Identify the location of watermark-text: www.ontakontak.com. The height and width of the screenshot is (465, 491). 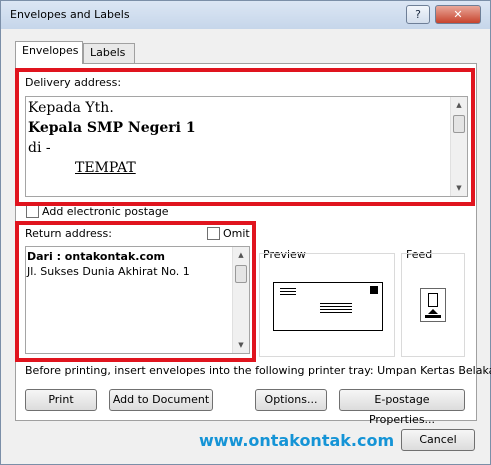
(297, 440).